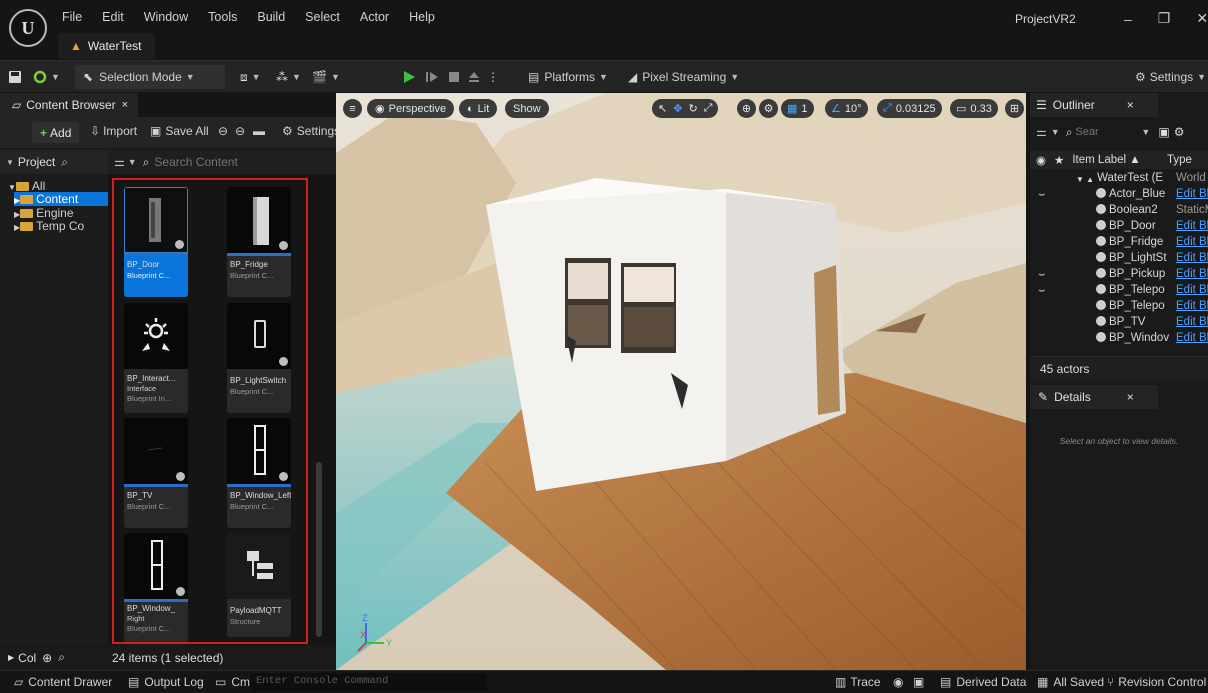  What do you see at coordinates (1119, 212) in the screenshot?
I see `outliner-row: Boolean2 StaticM` at bounding box center [1119, 212].